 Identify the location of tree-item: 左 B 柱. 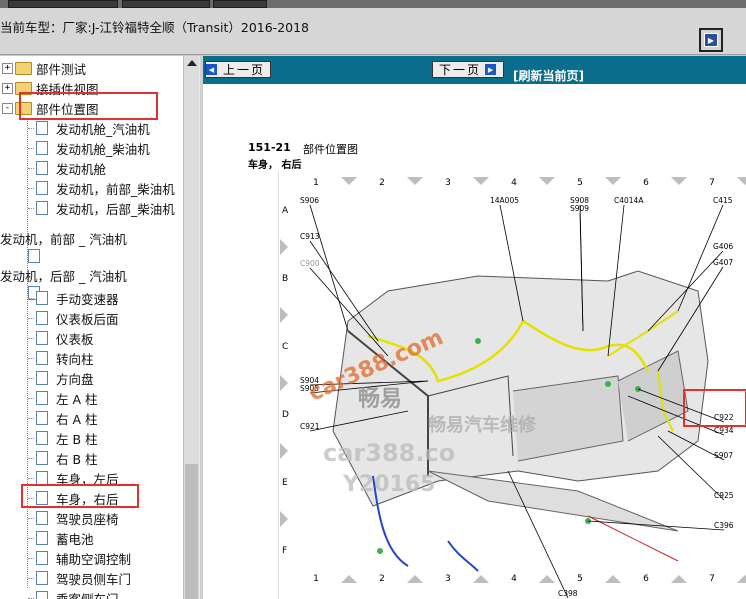
(63, 438).